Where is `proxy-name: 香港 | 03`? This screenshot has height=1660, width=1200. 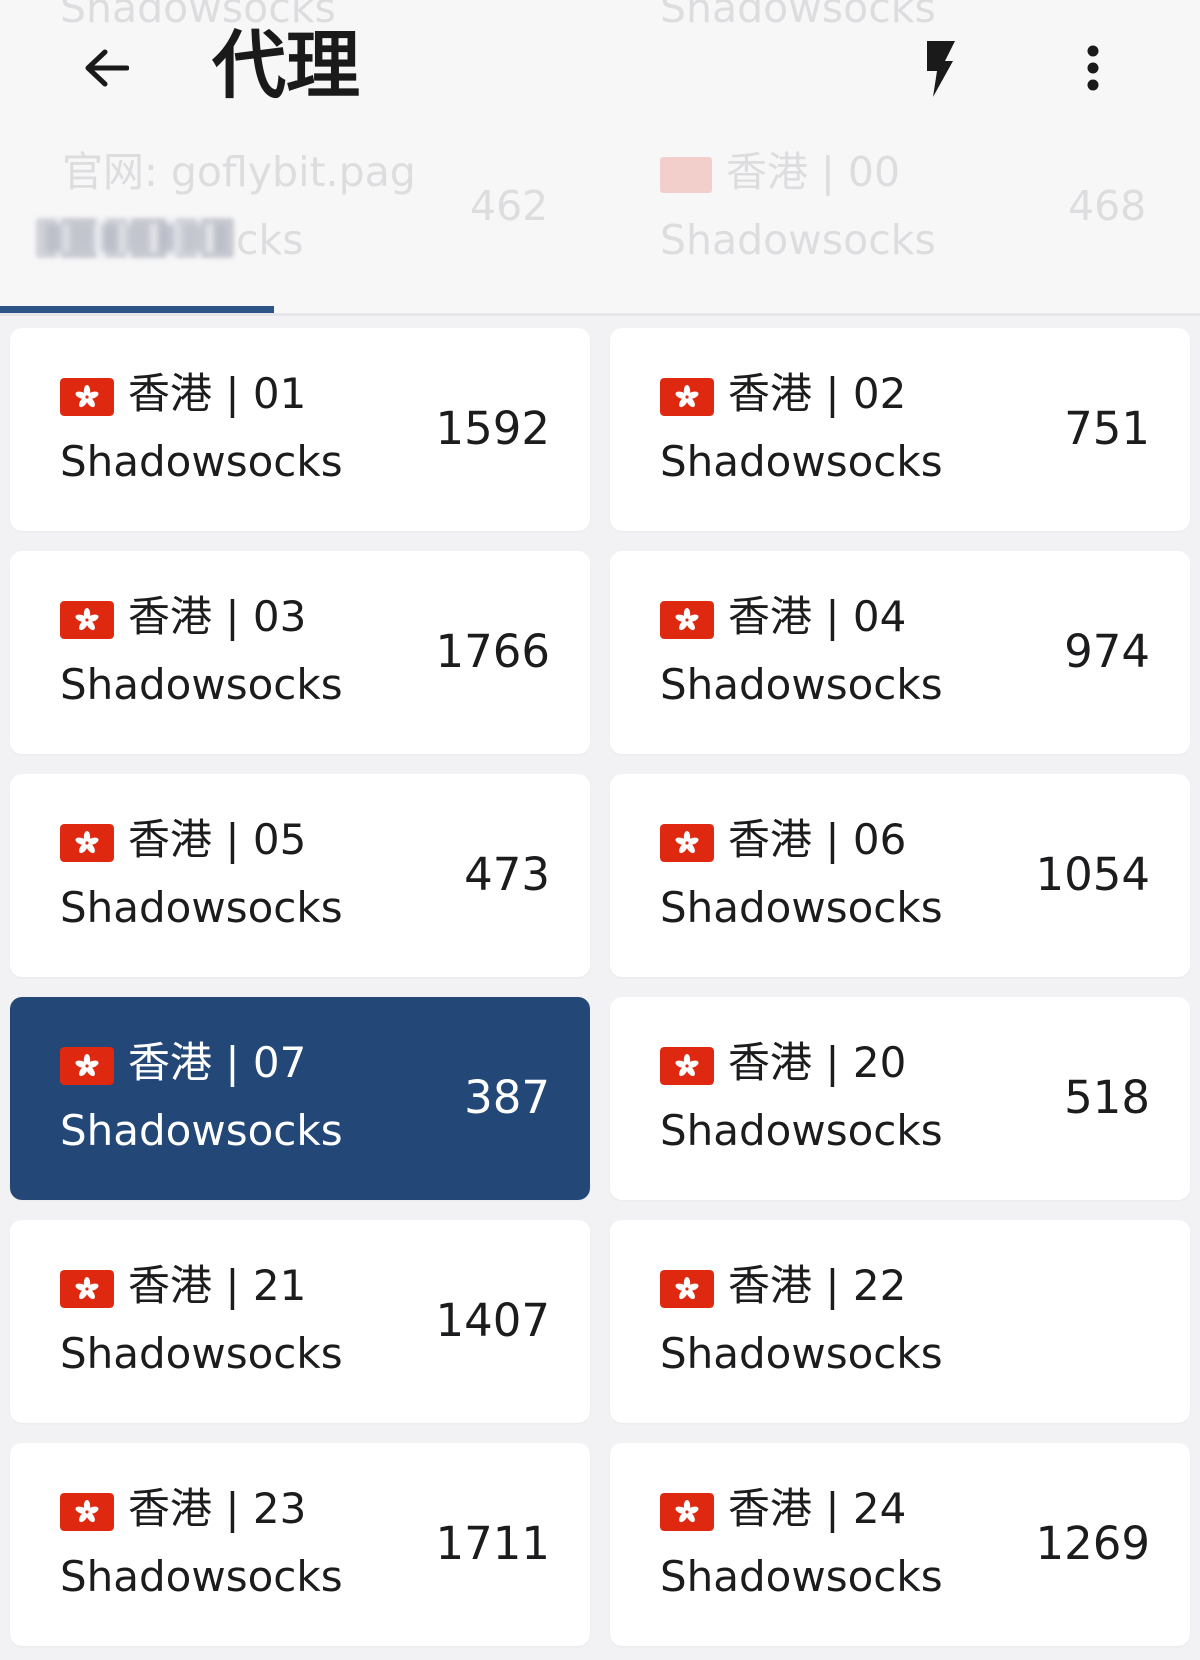
proxy-name: 香港 | 03 is located at coordinates (217, 616).